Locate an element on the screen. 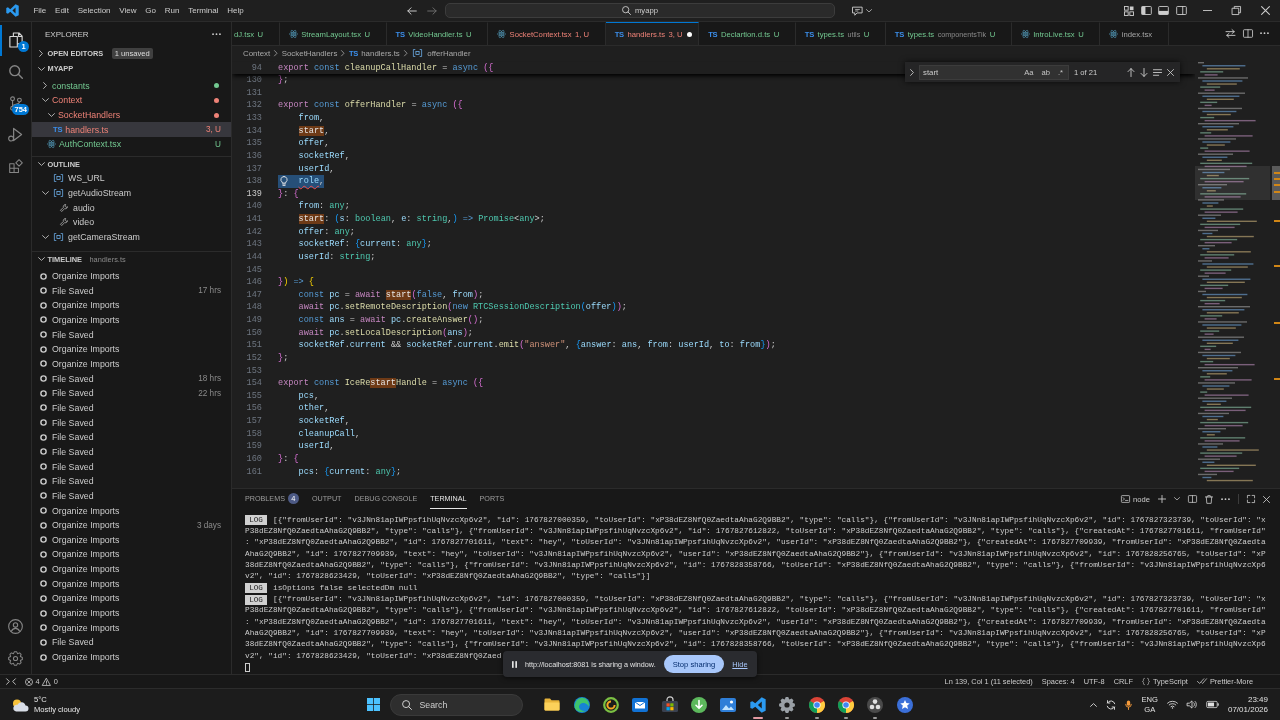 The height and width of the screenshot is (720, 1280). trash-icon is located at coordinates (1209, 499).